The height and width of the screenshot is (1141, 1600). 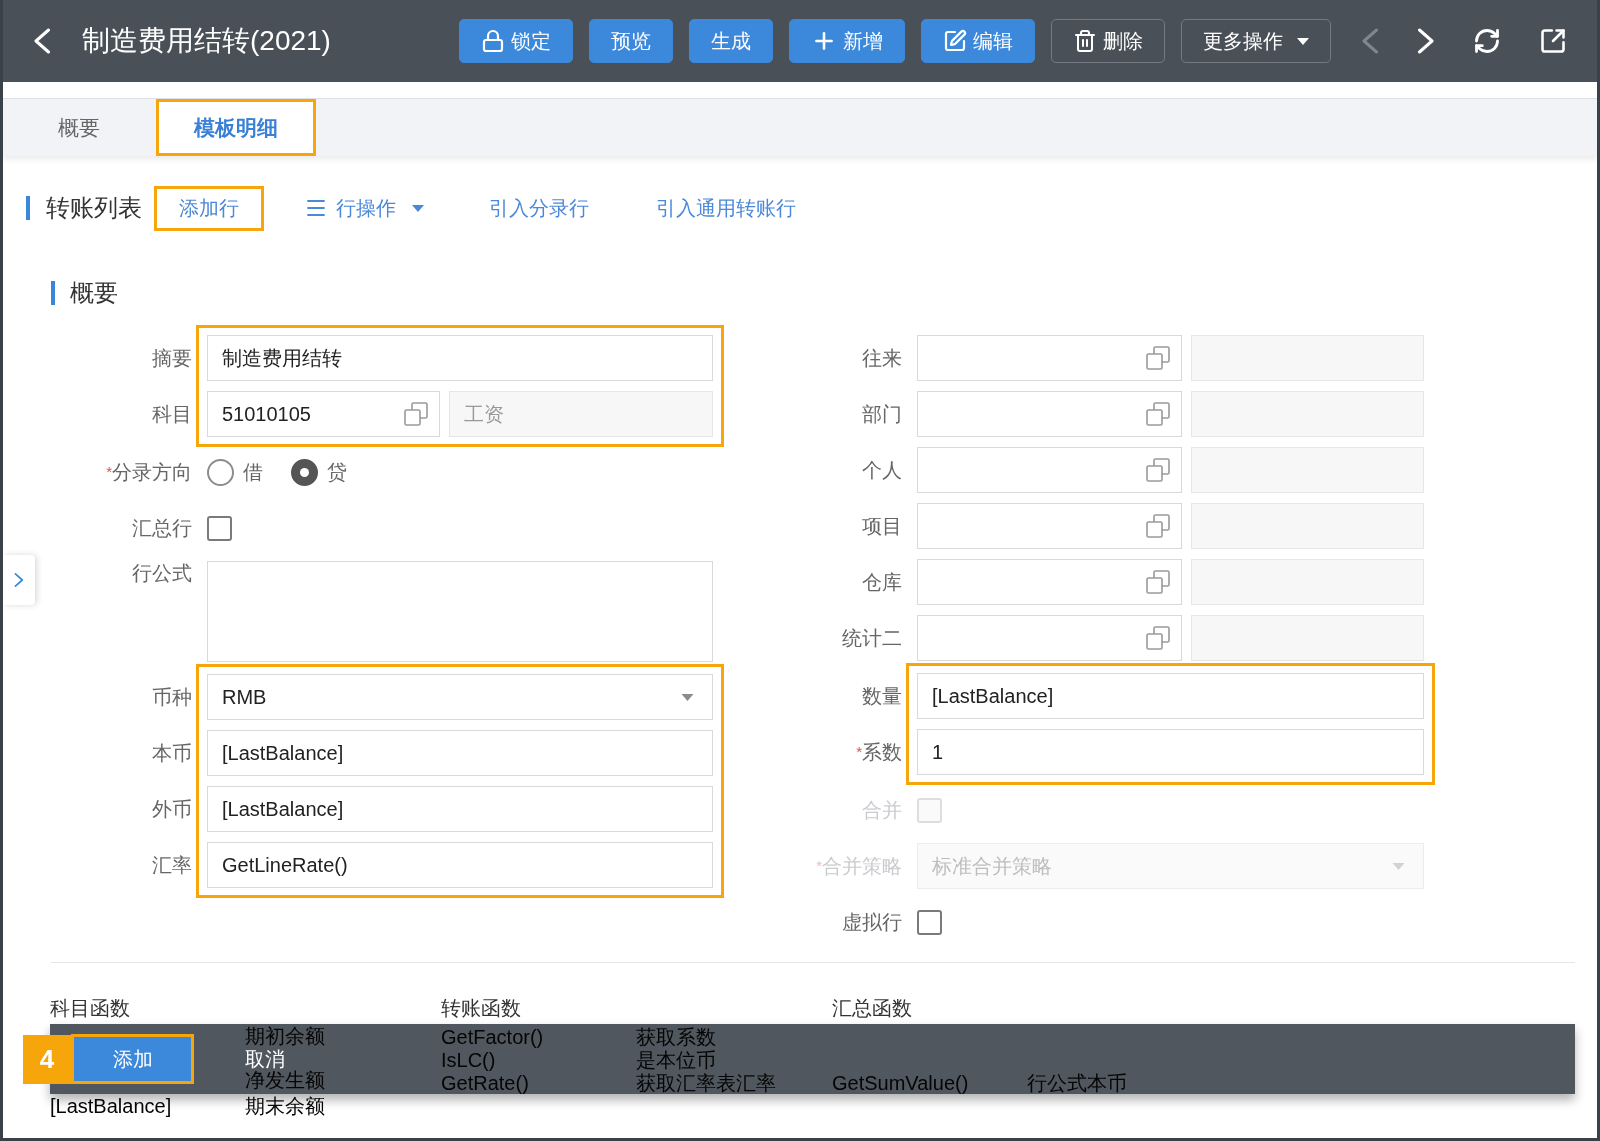 What do you see at coordinates (172, 865) in the screenshot?
I see `field-label: 汇率` at bounding box center [172, 865].